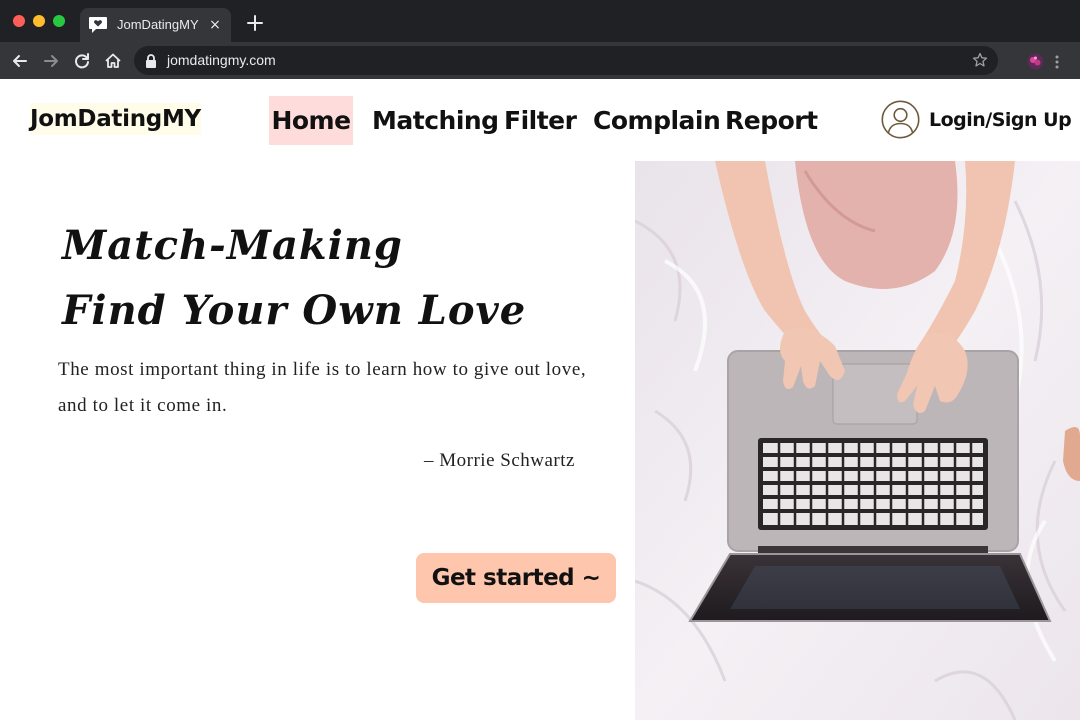 The width and height of the screenshot is (1080, 720). What do you see at coordinates (311, 120) in the screenshot?
I see `nav-home: Home` at bounding box center [311, 120].